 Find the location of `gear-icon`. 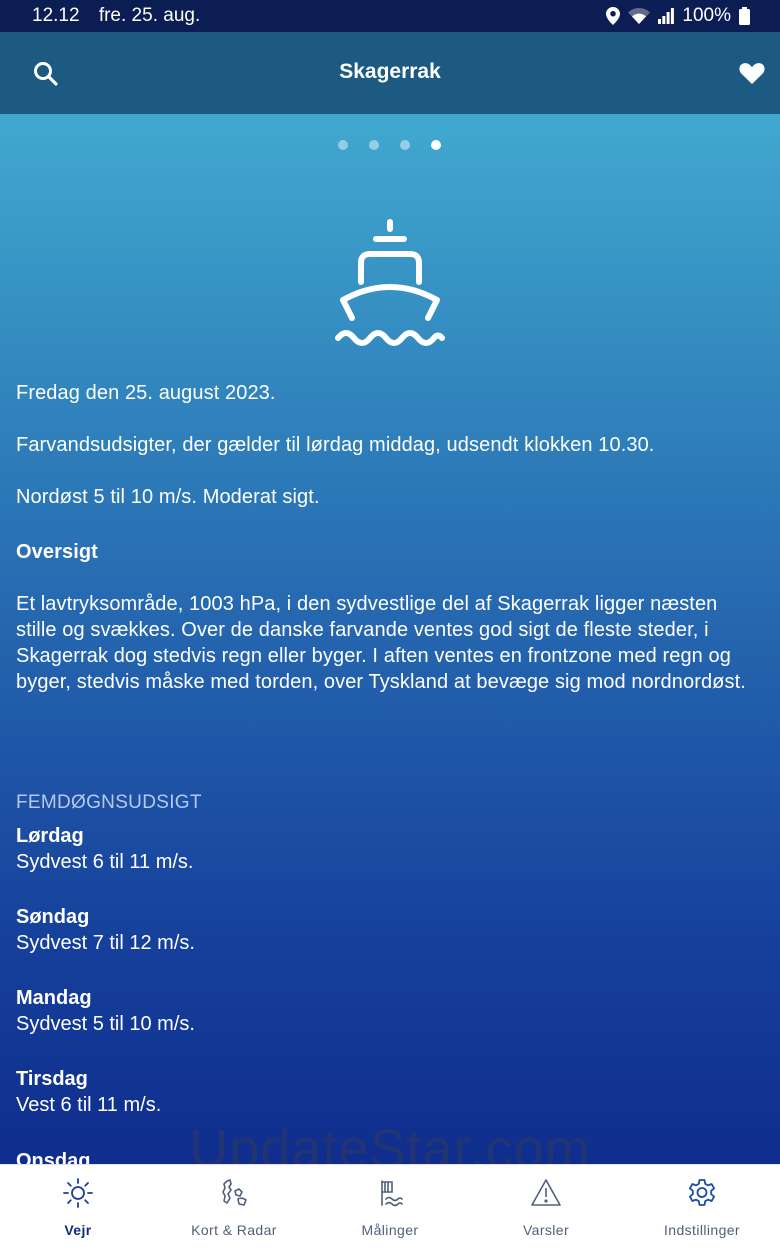

gear-icon is located at coordinates (702, 1192).